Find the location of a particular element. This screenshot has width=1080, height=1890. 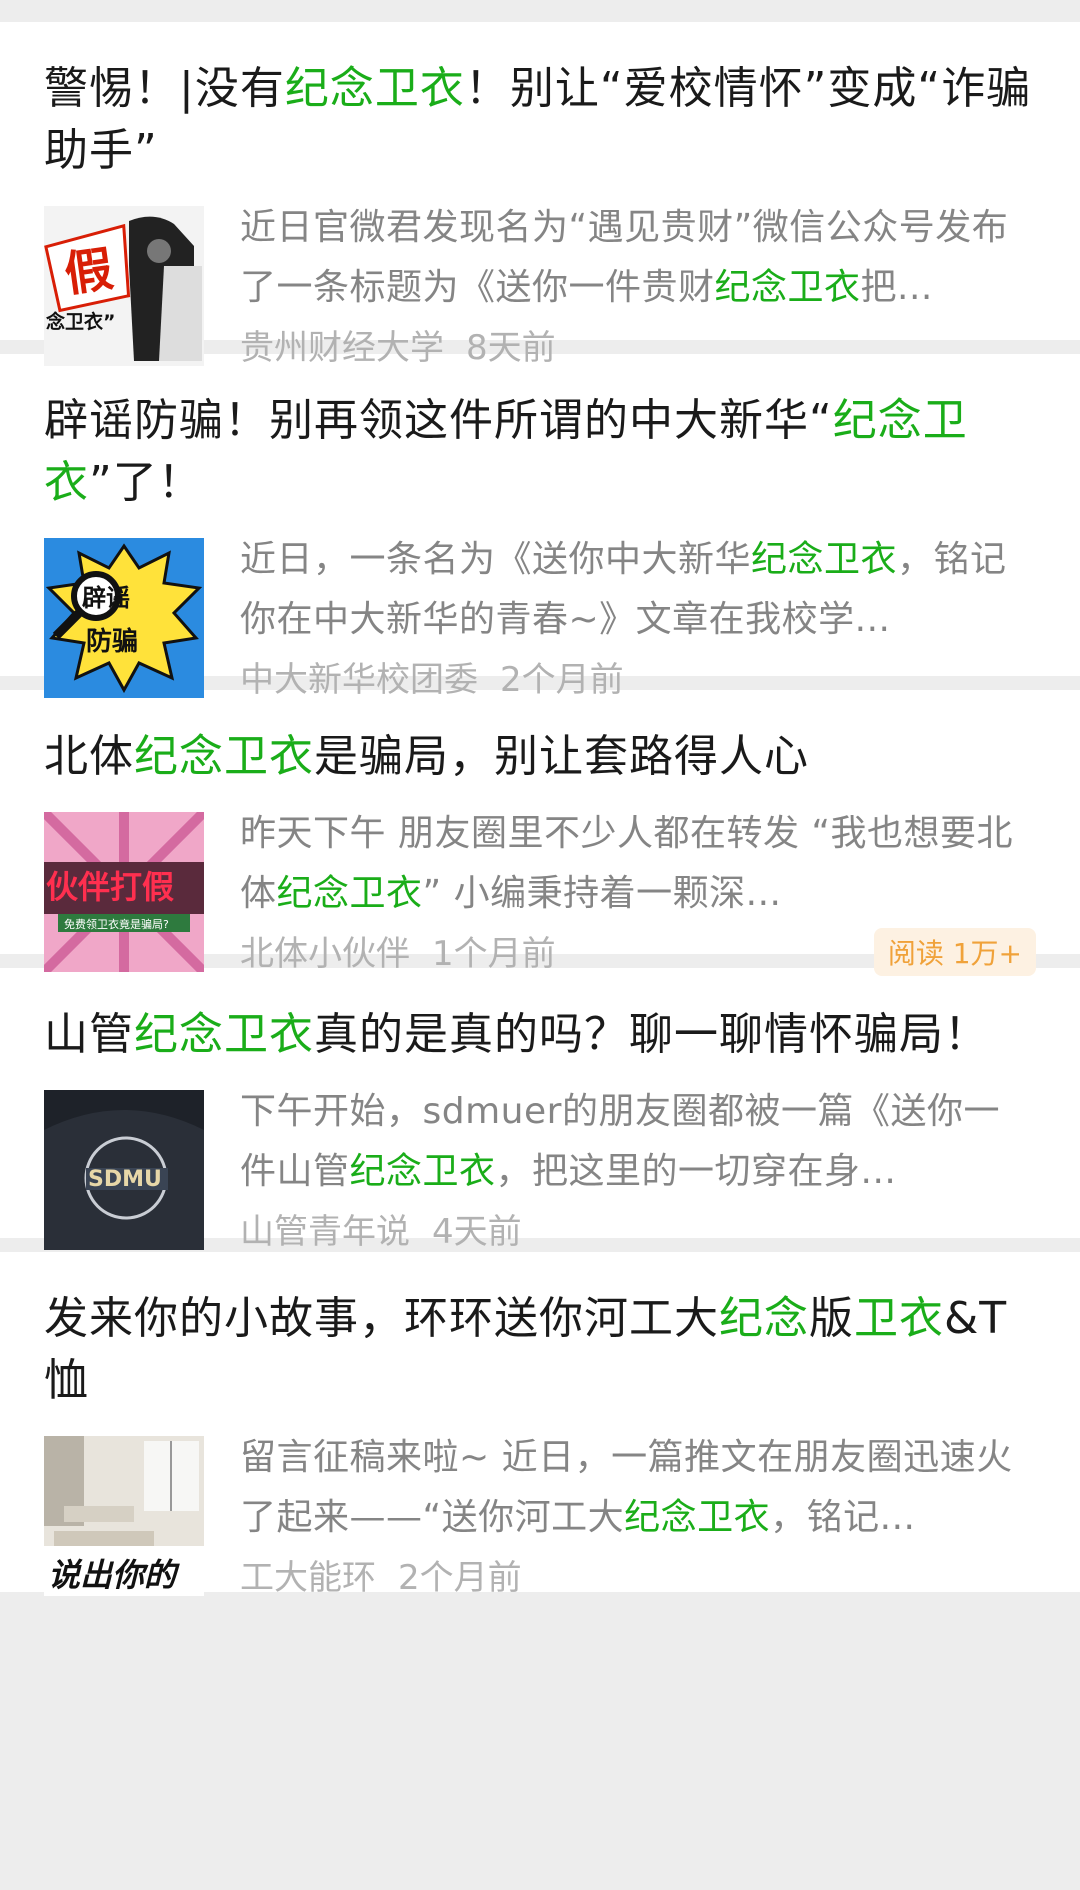

read-count-badge: 阅读 1万+ is located at coordinates (954, 952).